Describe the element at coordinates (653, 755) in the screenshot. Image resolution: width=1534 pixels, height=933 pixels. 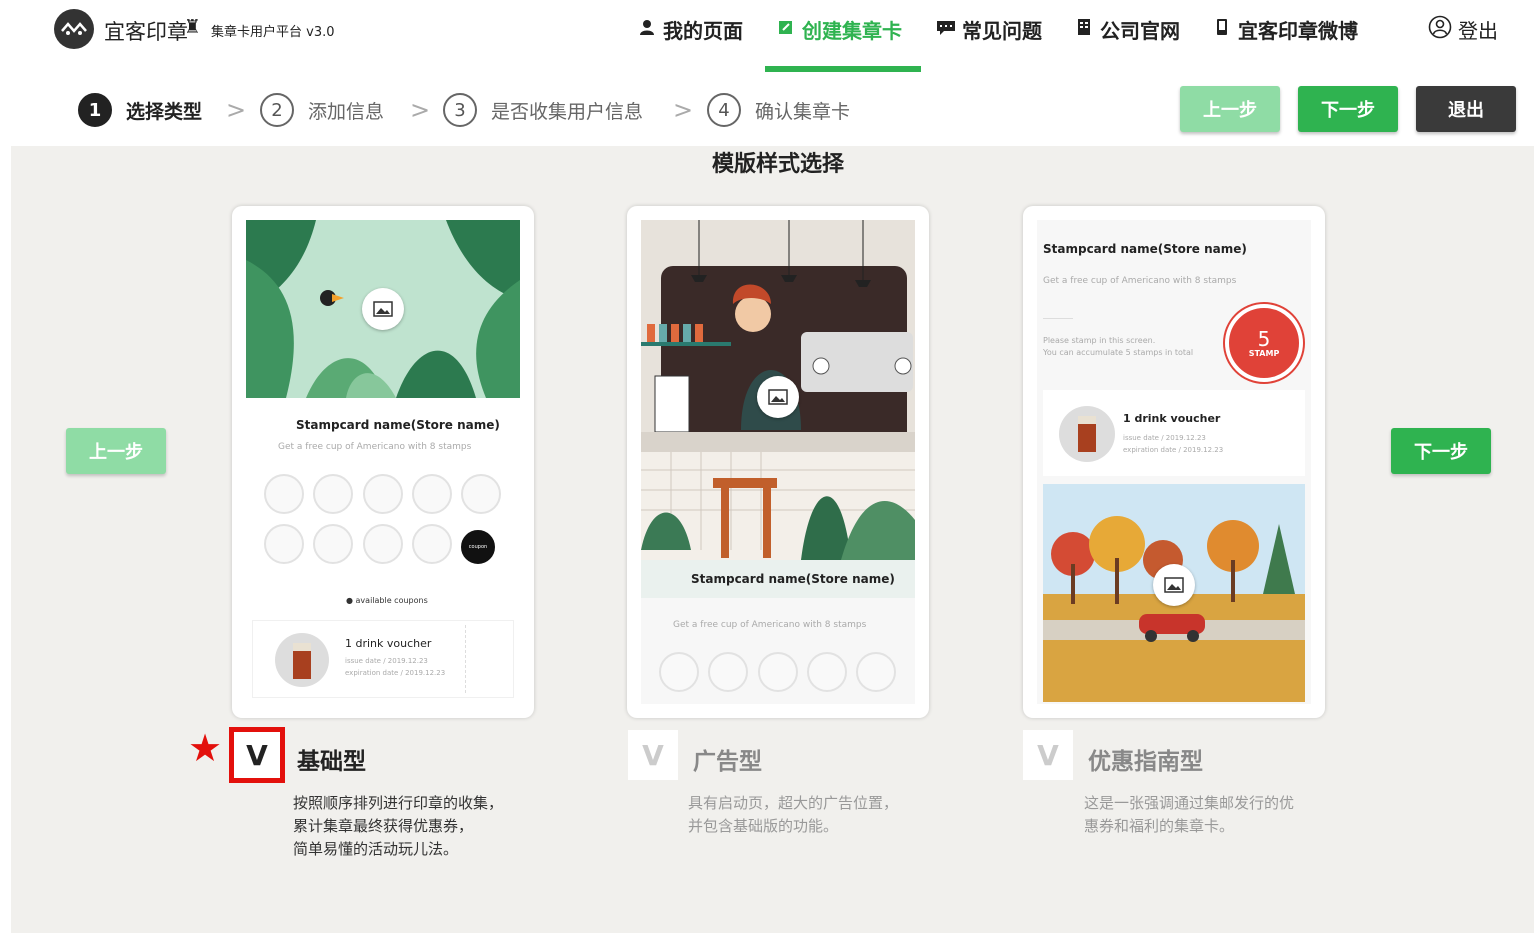
I see `type-checkbox-ad: V` at that location.